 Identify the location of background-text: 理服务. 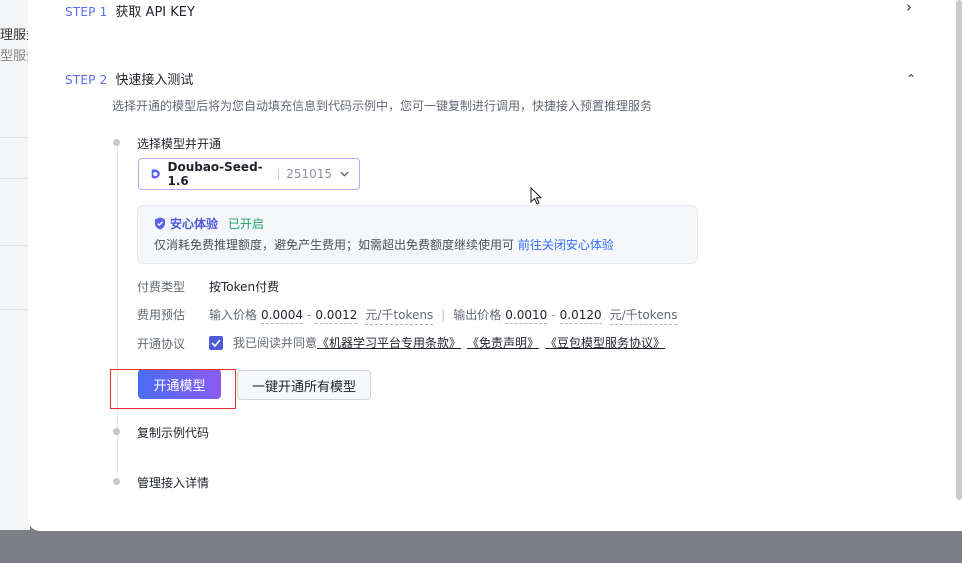
(15, 35).